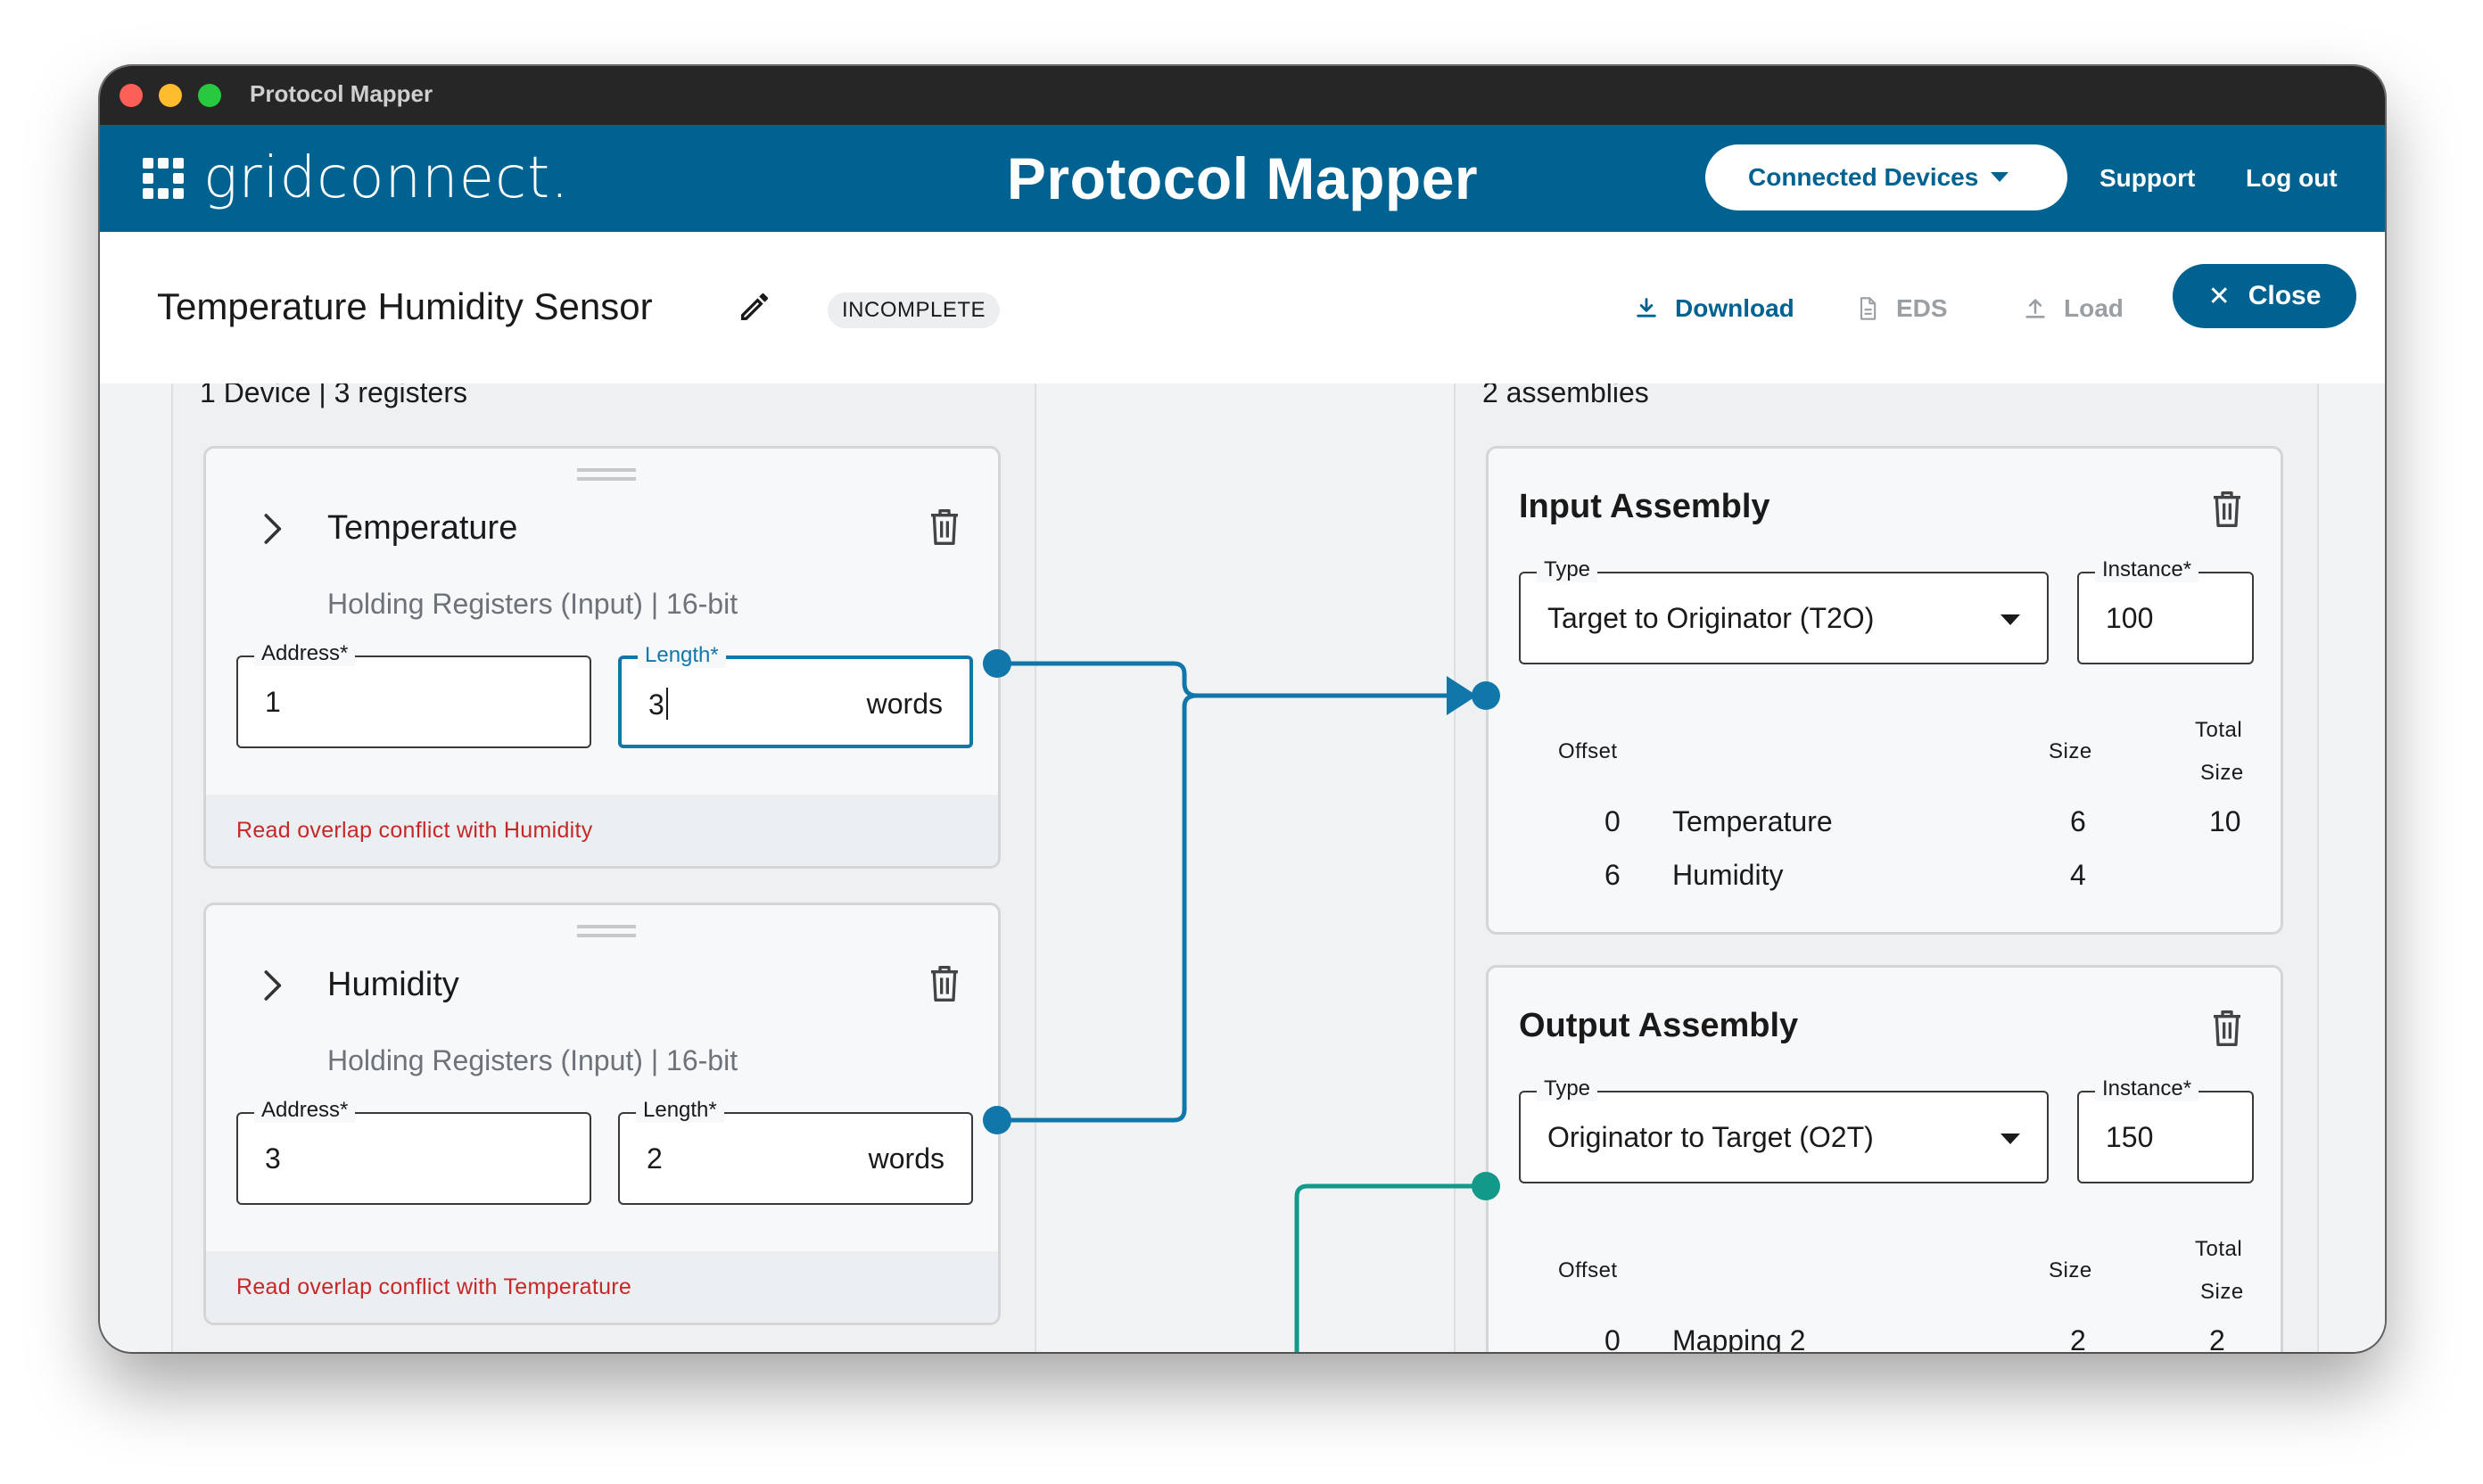  I want to click on close-label: Close, so click(2285, 295).